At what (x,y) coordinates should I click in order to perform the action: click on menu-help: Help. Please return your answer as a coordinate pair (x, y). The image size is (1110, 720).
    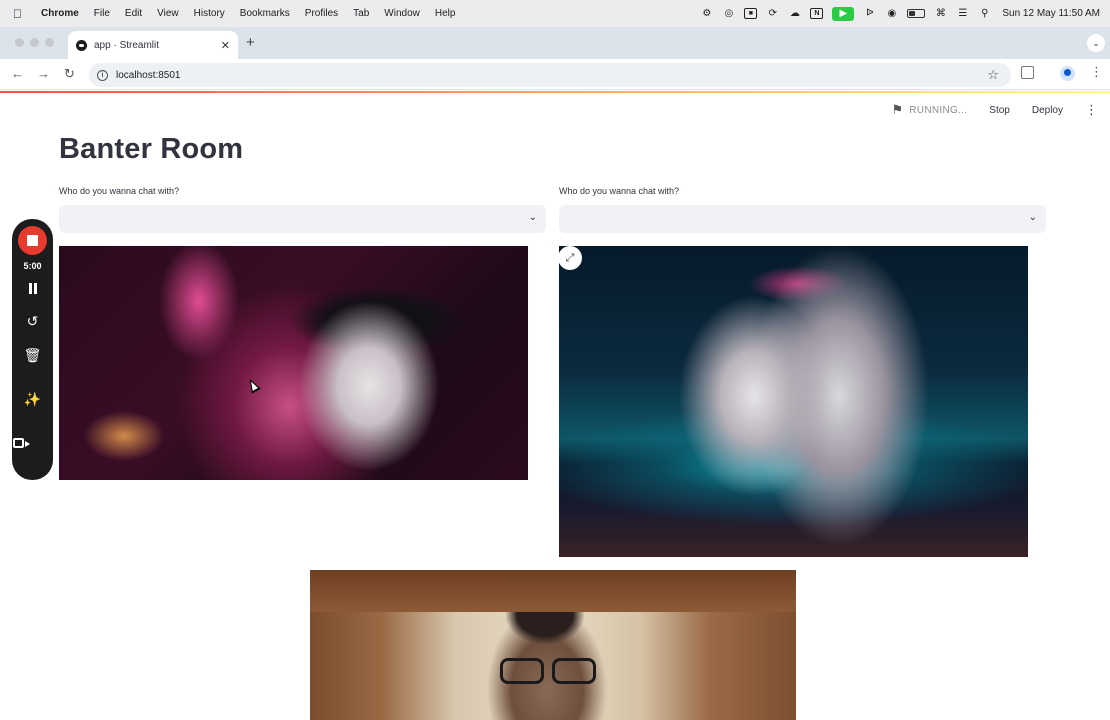
    Looking at the image, I should click on (445, 13).